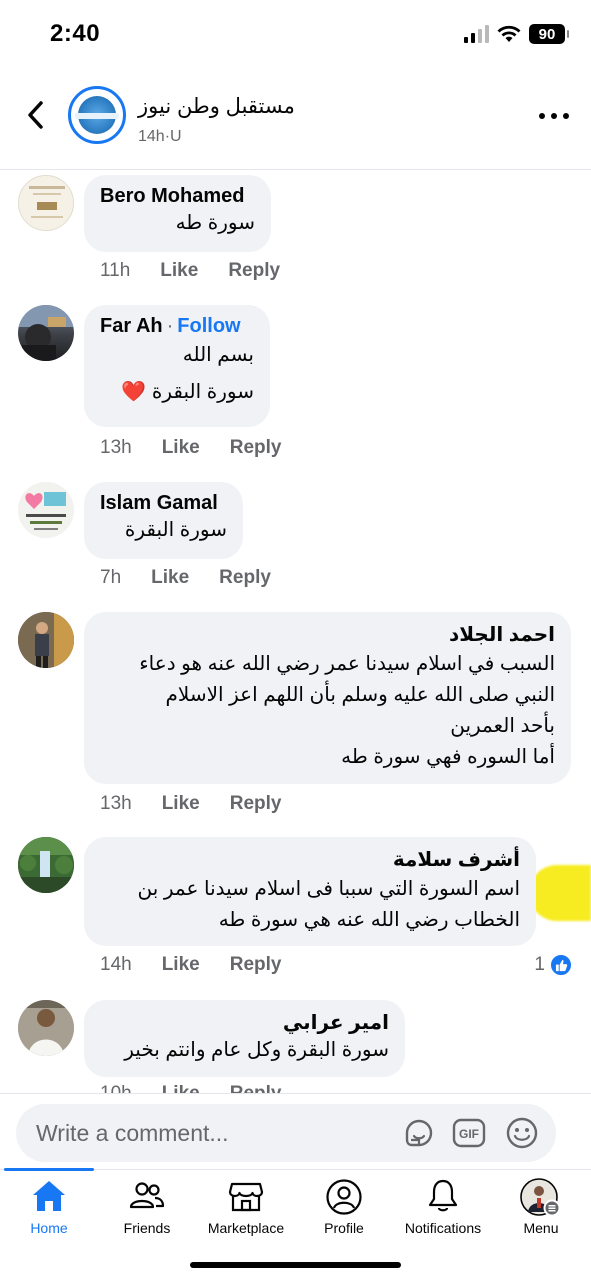 Image resolution: width=591 pixels, height=1280 pixels. What do you see at coordinates (554, 116) in the screenshot?
I see `more-options-button` at bounding box center [554, 116].